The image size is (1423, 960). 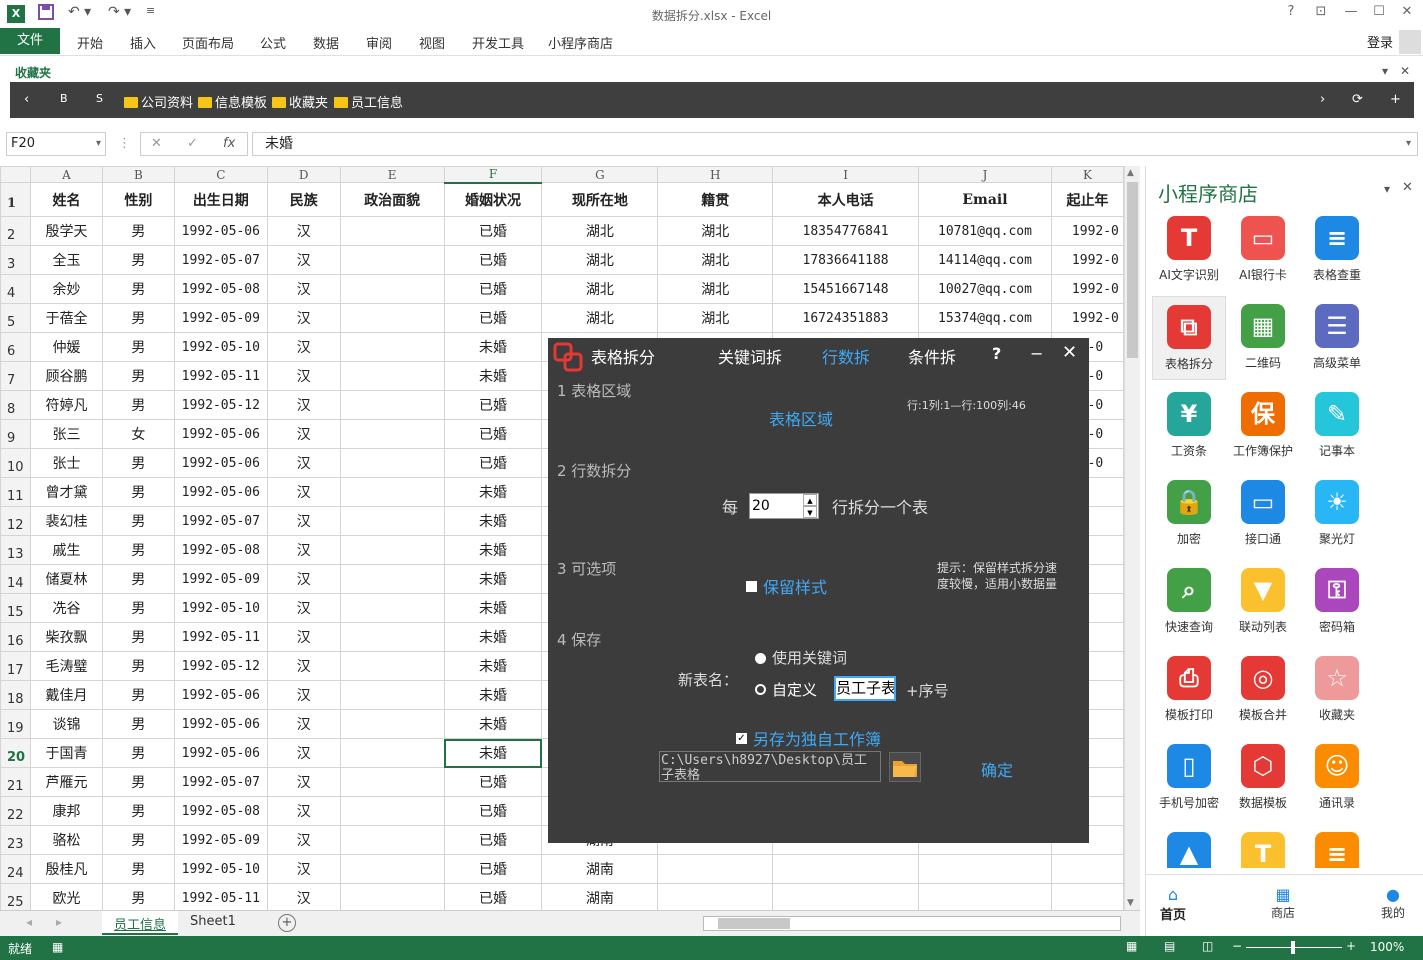 I want to click on table-range-button: 表格区域, so click(x=801, y=418).